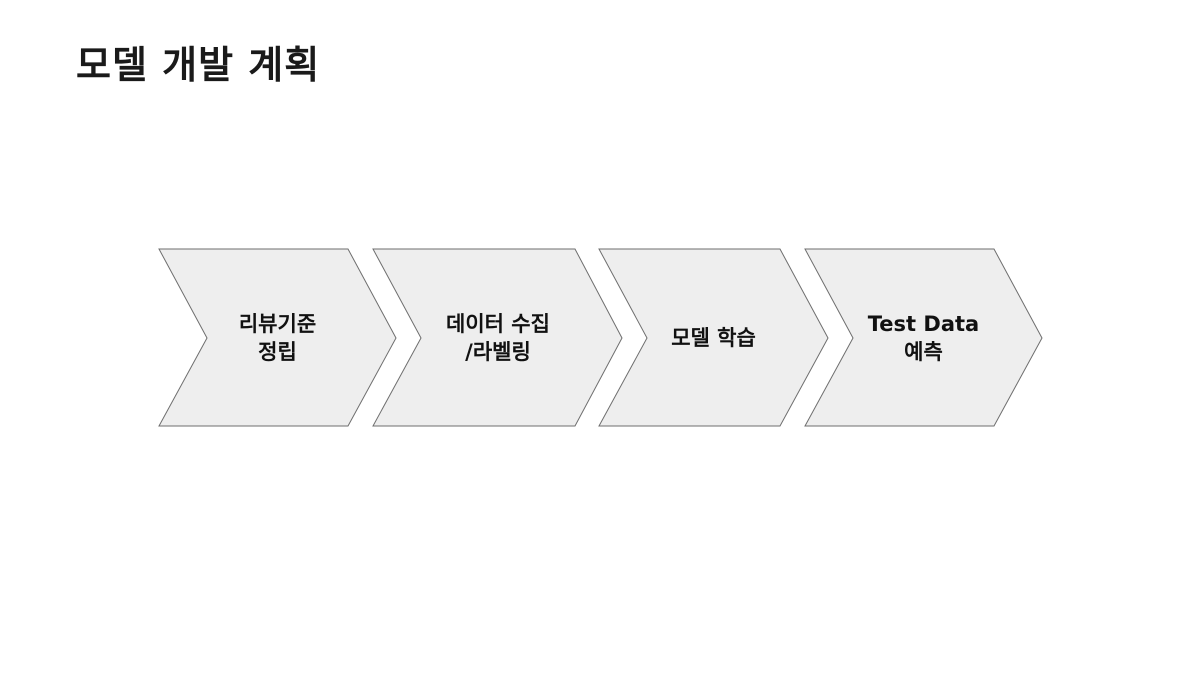  Describe the element at coordinates (277, 323) in the screenshot. I see `step-1-line1: 리뷰기준` at that location.